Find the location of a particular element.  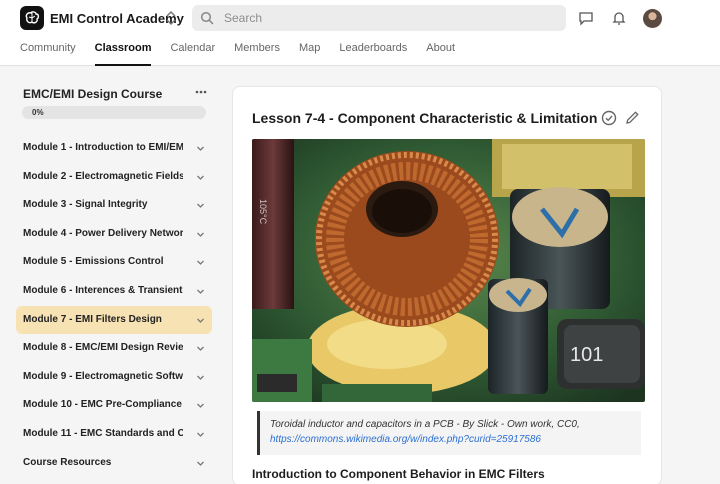

module-label: Module 1 - Introduction to EMI/EMC is located at coordinates (103, 147).